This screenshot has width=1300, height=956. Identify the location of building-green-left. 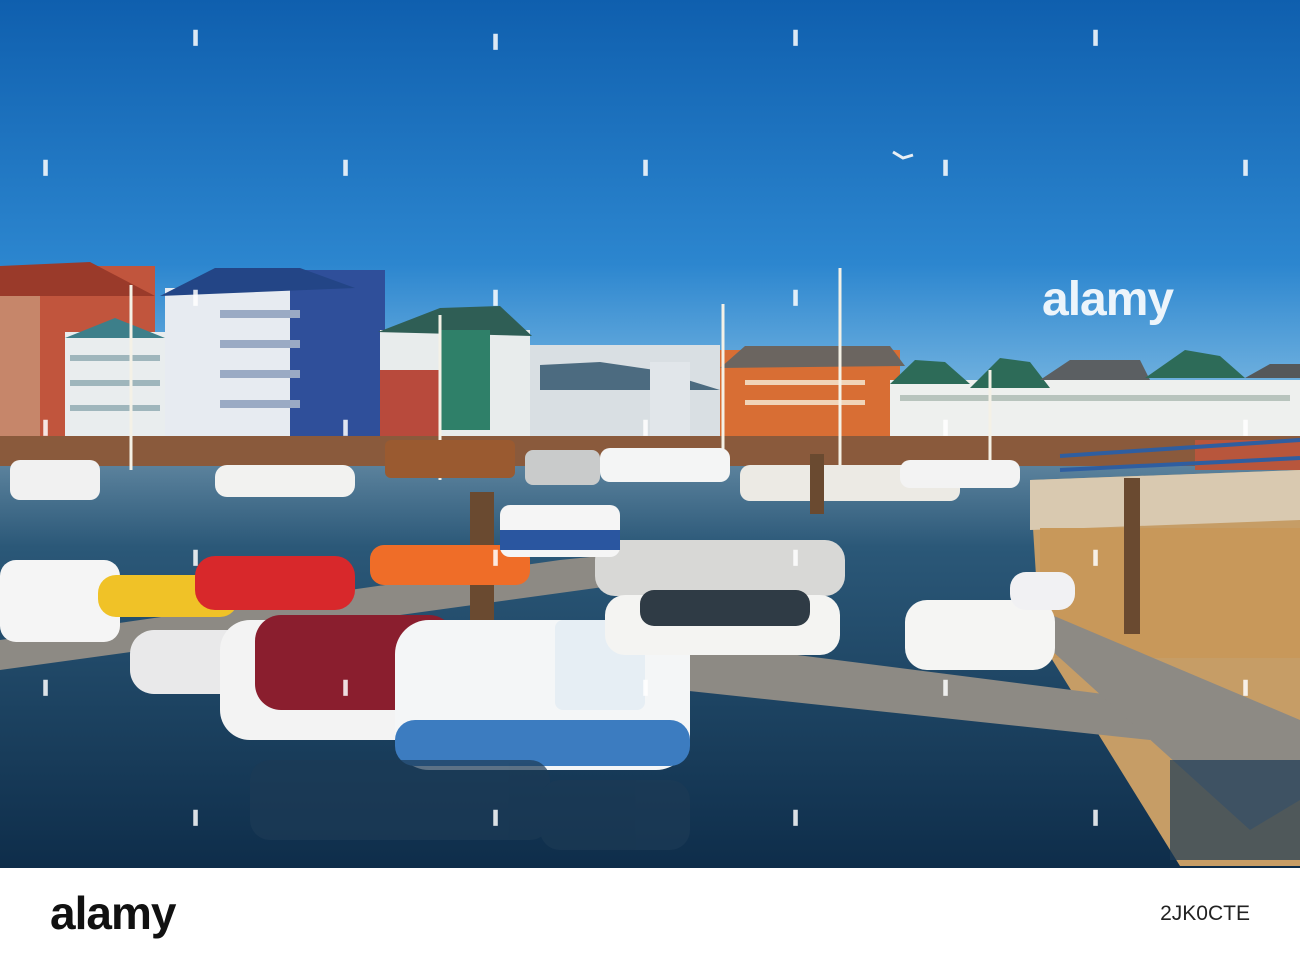
(115, 377).